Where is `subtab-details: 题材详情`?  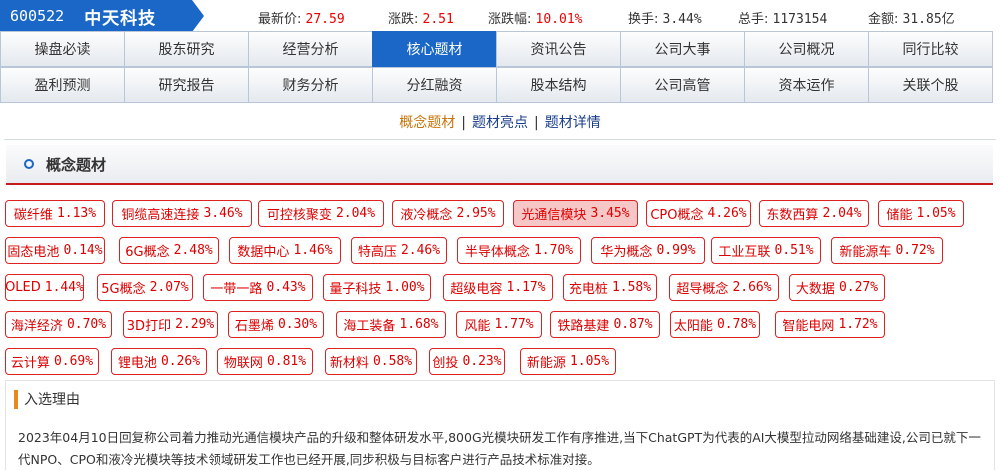 subtab-details: 题材详情 is located at coordinates (573, 123).